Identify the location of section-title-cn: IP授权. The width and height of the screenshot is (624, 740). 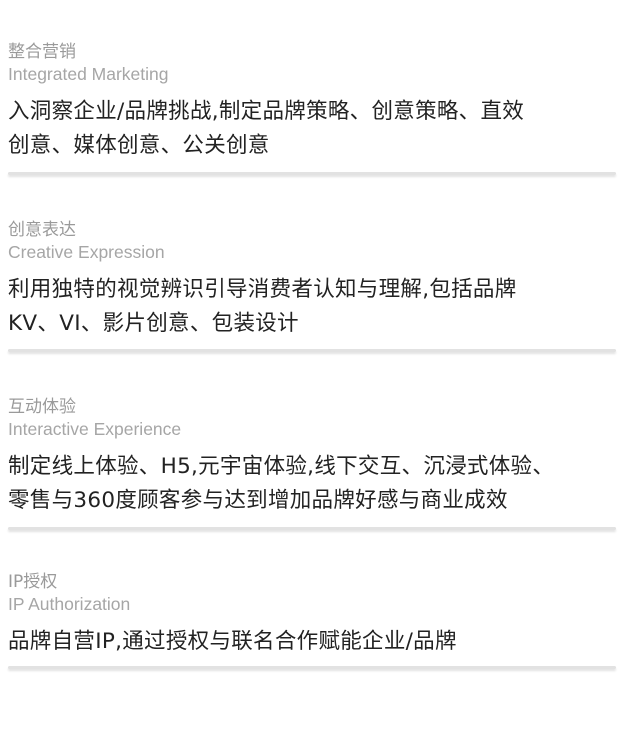
(33, 582).